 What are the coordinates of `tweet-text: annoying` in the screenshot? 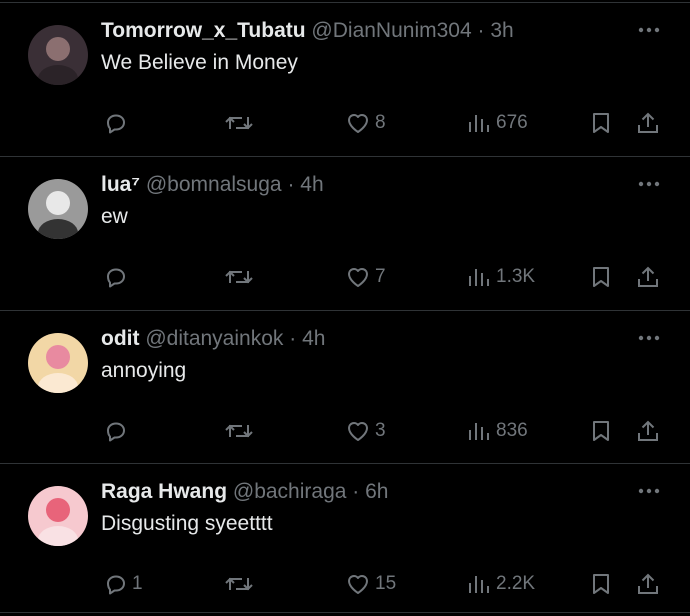 It's located at (144, 370).